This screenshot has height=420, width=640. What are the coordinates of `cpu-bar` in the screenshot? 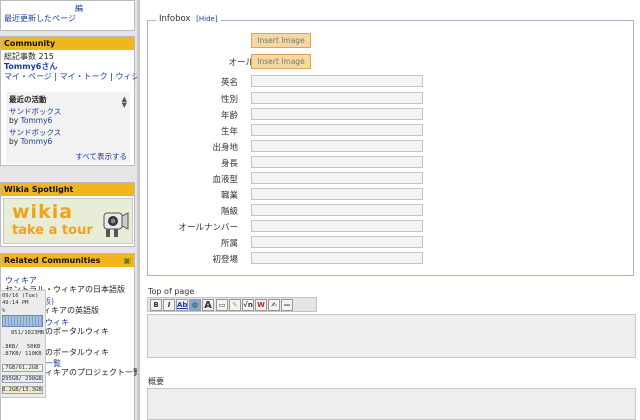 It's located at (22, 321).